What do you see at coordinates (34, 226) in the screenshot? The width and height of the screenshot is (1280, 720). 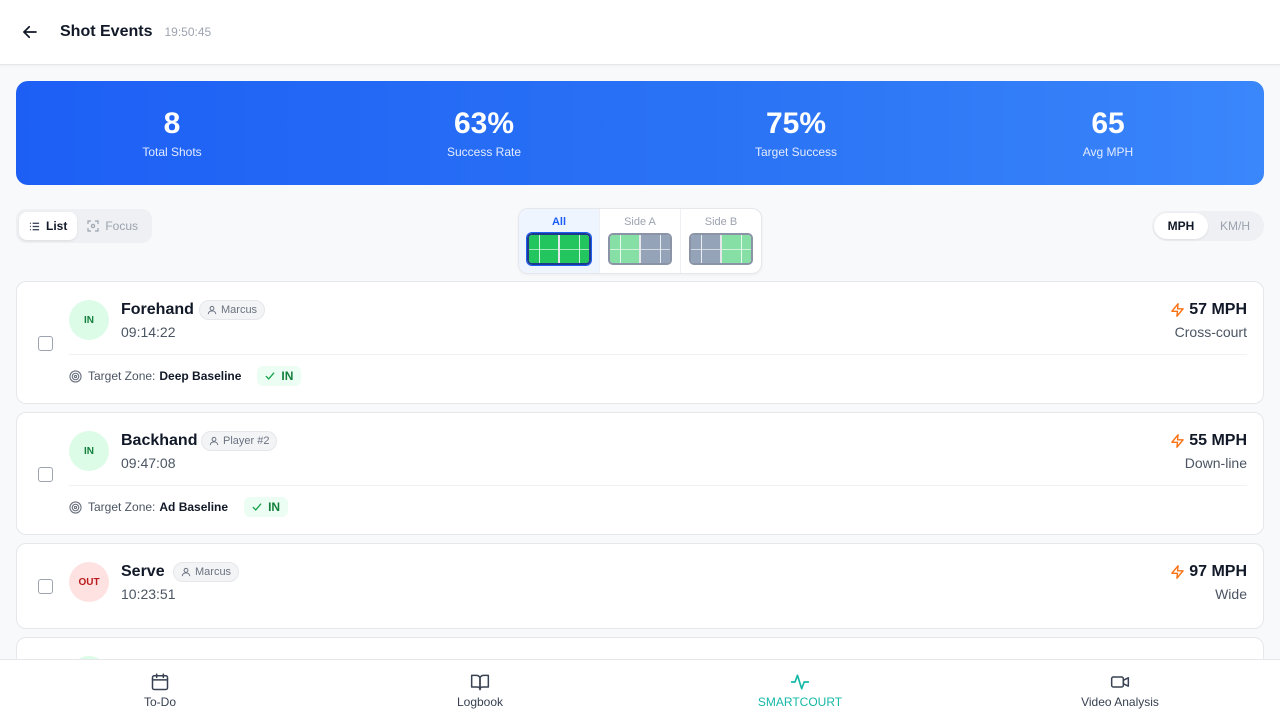 I see `list-icon` at bounding box center [34, 226].